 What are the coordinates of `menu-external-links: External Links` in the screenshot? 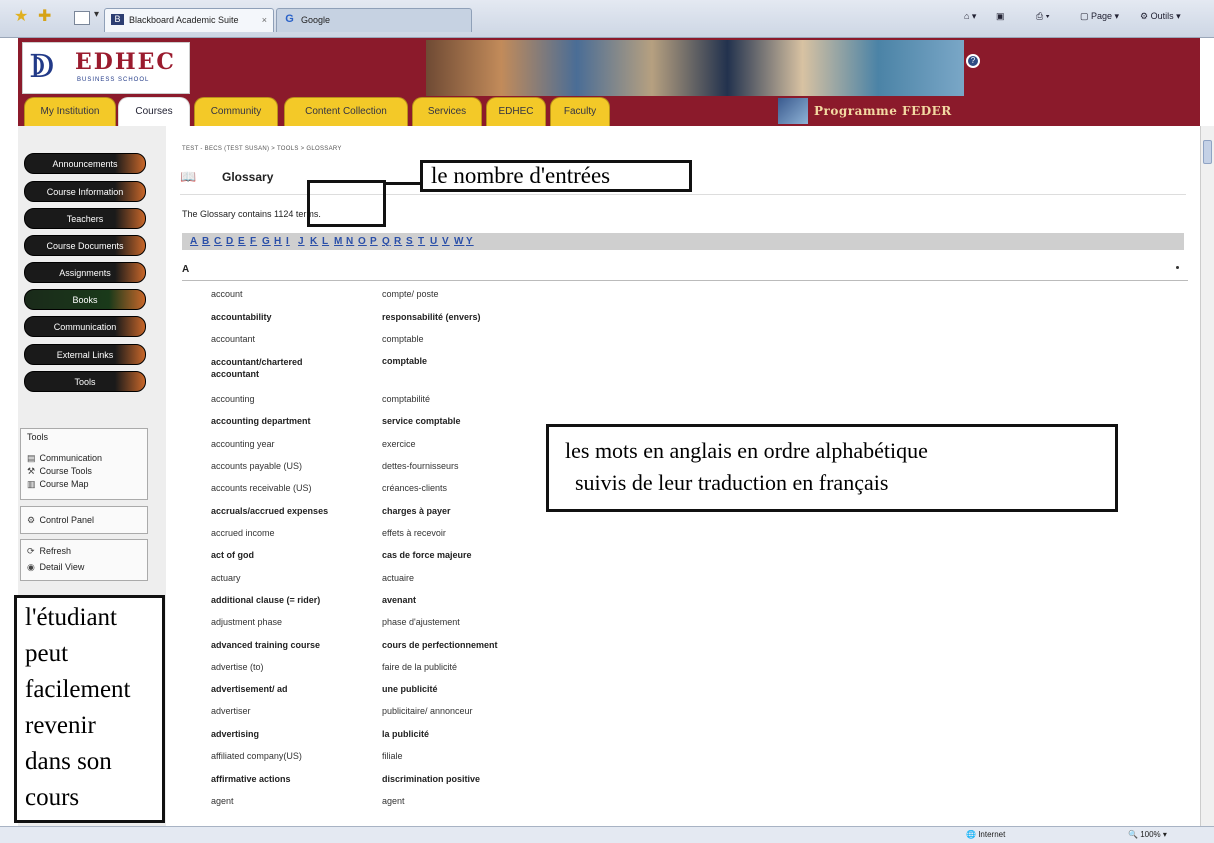 It's located at (85, 354).